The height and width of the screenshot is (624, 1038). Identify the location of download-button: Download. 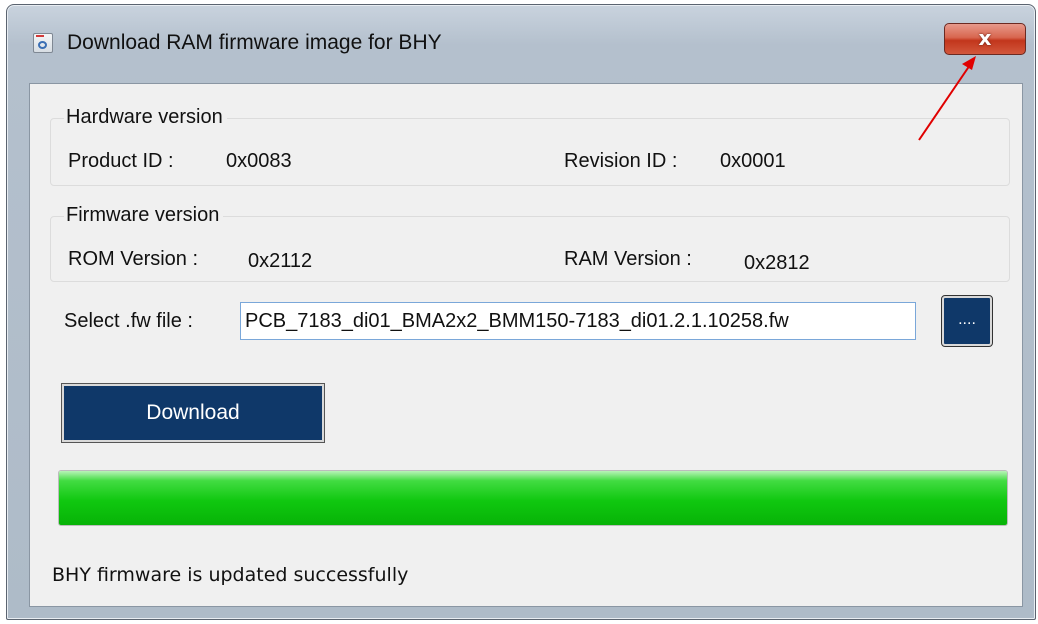
(193, 413).